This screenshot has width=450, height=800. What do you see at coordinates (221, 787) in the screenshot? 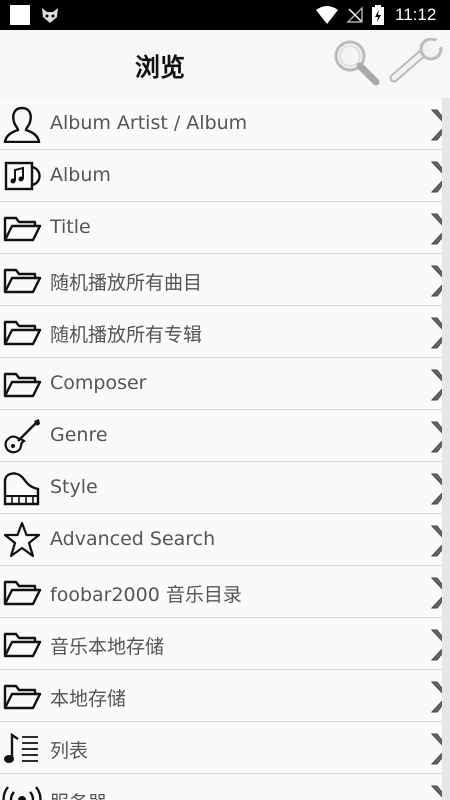
I see `list-item-server: 服务器` at bounding box center [221, 787].